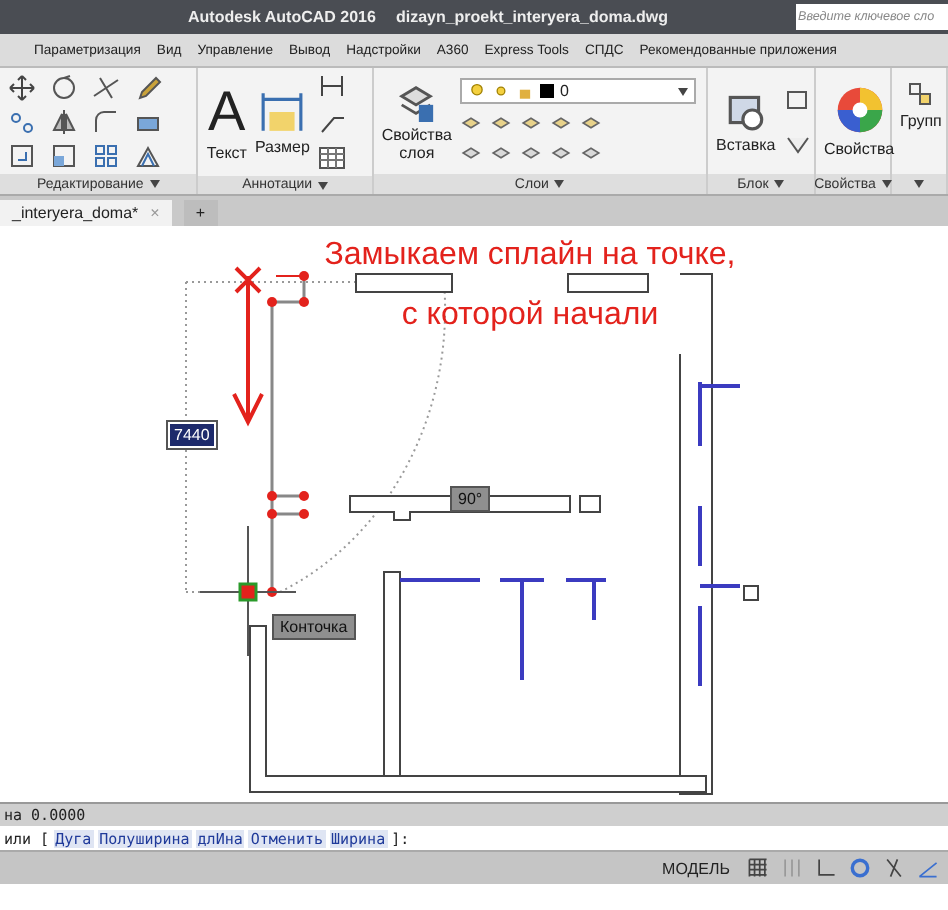  I want to click on app-title: Autodesk AutoCAD 2016, so click(282, 17).